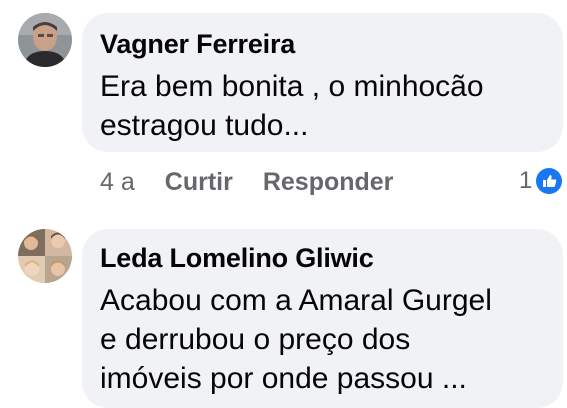 The width and height of the screenshot is (567, 408). Describe the element at coordinates (328, 182) in the screenshot. I see `reply-button: Responder` at that location.